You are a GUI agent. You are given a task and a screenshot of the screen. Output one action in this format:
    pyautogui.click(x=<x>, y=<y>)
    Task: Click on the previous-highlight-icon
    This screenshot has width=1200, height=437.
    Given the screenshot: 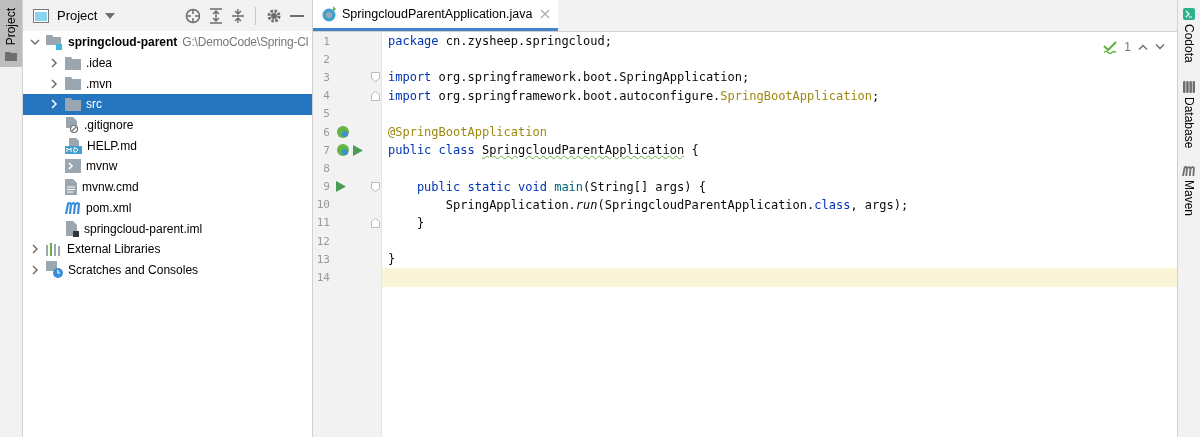 What is the action you would take?
    pyautogui.click(x=1143, y=47)
    